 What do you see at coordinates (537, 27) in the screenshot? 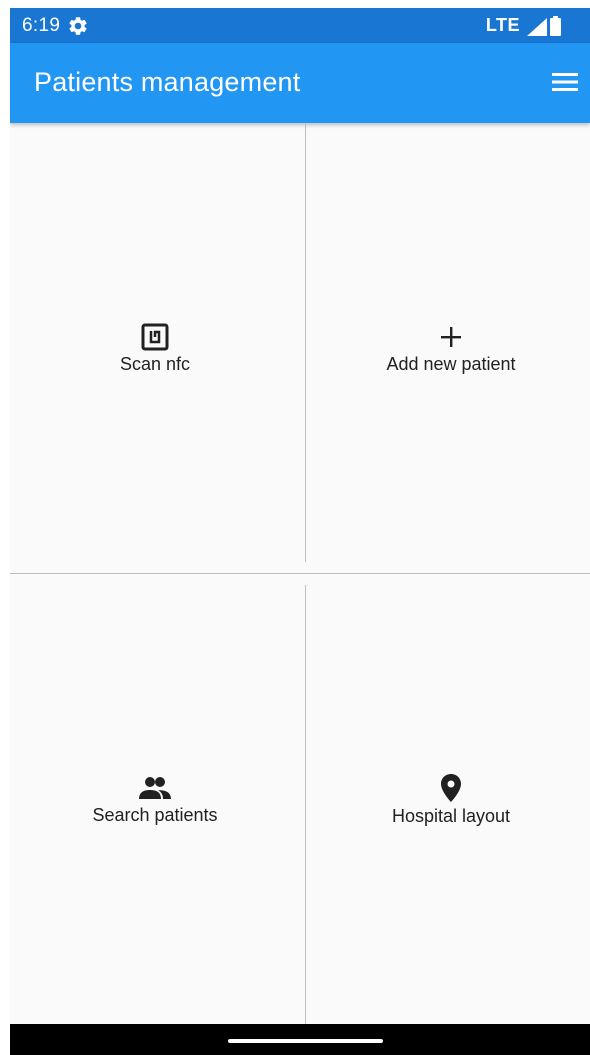
I see `signal-icon` at bounding box center [537, 27].